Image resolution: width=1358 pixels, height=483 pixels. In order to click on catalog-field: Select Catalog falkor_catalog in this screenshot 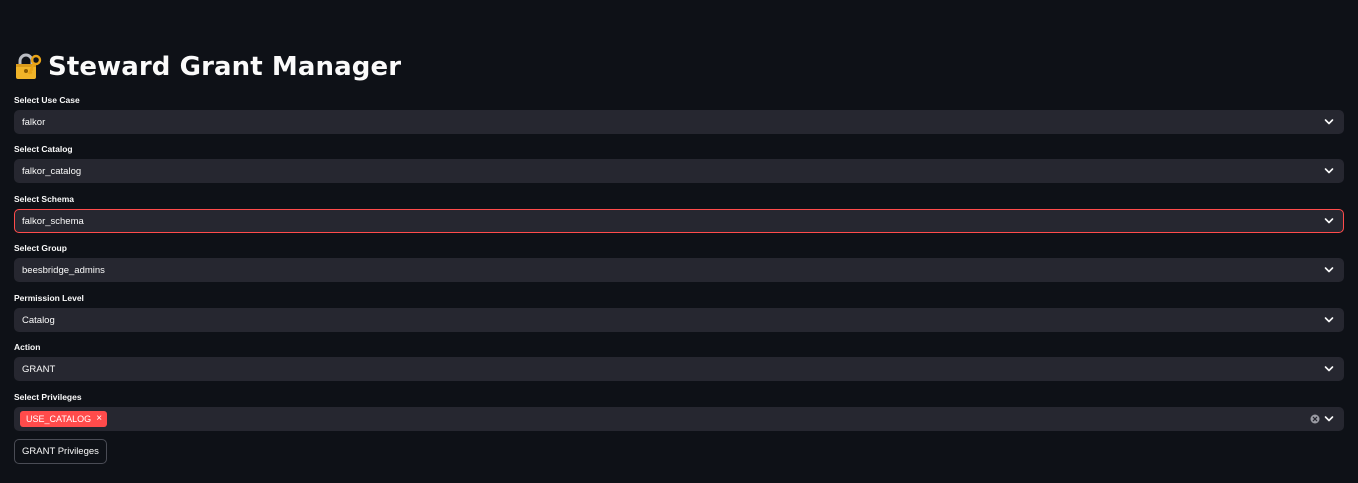, I will do `click(679, 163)`.